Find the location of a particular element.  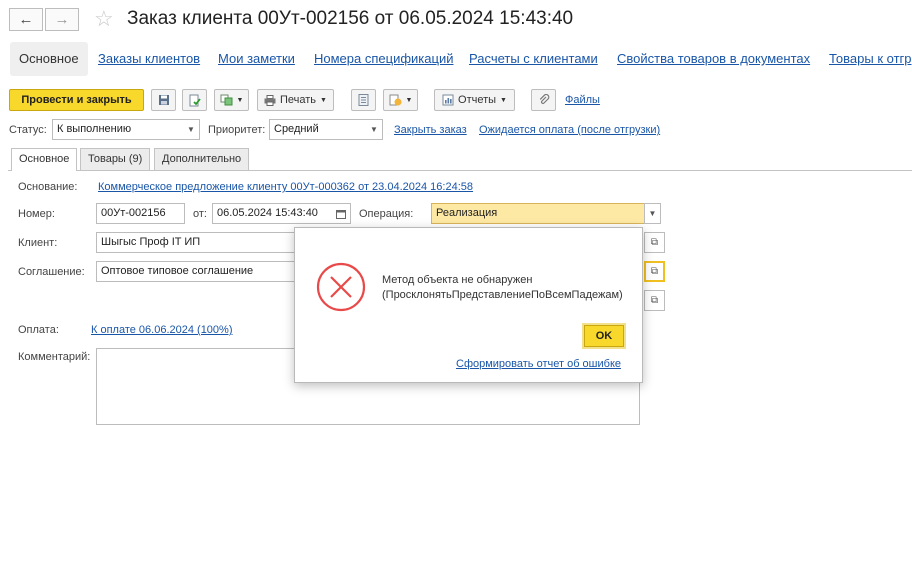

form-tab-additional: Дополнительно is located at coordinates (202, 159).